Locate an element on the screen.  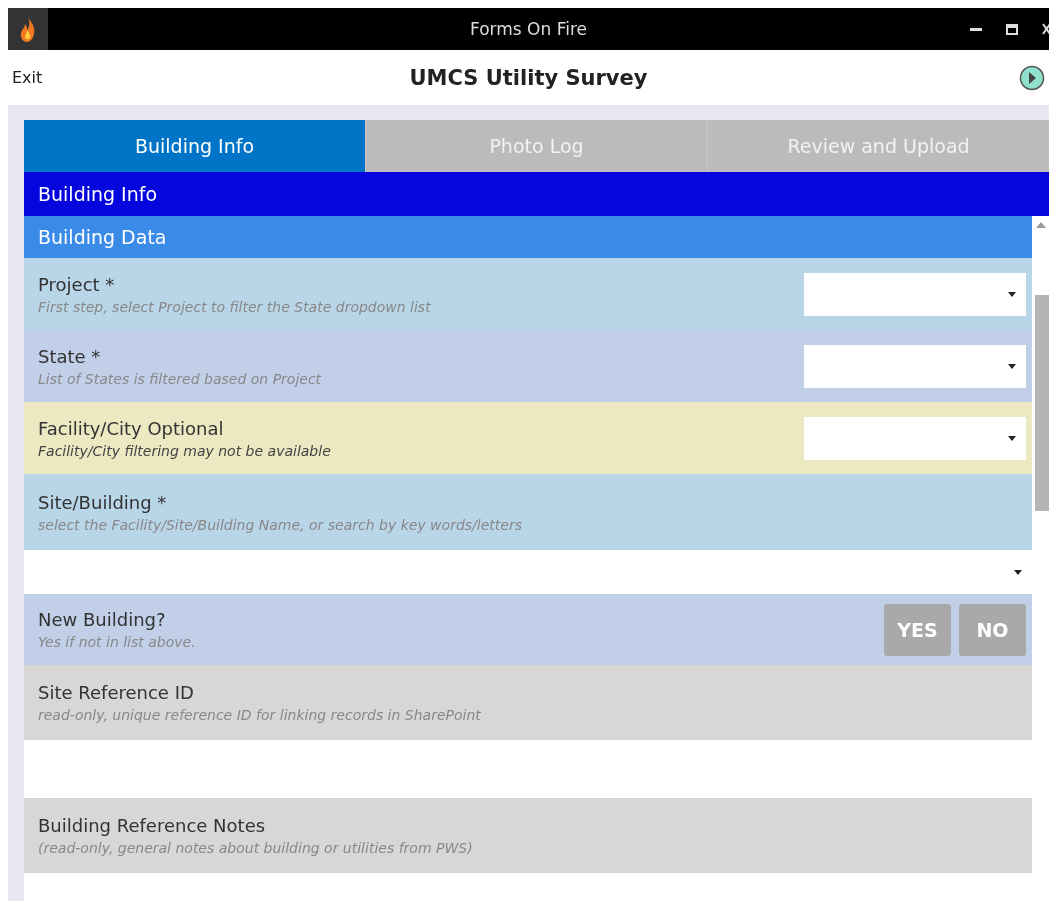
field-label: Building Reference Notes is located at coordinates (152, 825).